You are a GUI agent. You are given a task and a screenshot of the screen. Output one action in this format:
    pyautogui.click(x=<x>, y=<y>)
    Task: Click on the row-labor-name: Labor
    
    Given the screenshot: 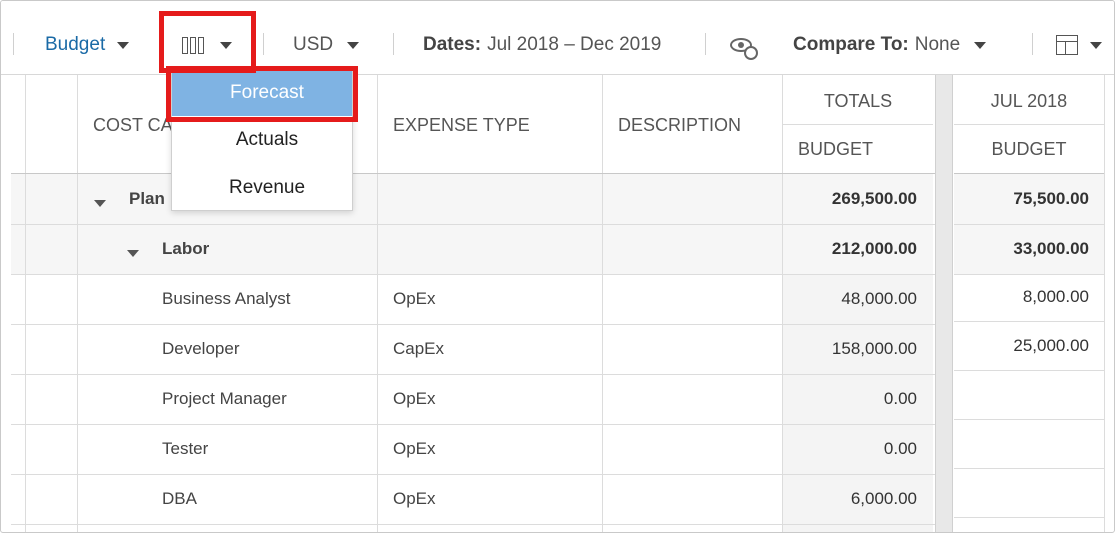 What is the action you would take?
    pyautogui.click(x=186, y=248)
    